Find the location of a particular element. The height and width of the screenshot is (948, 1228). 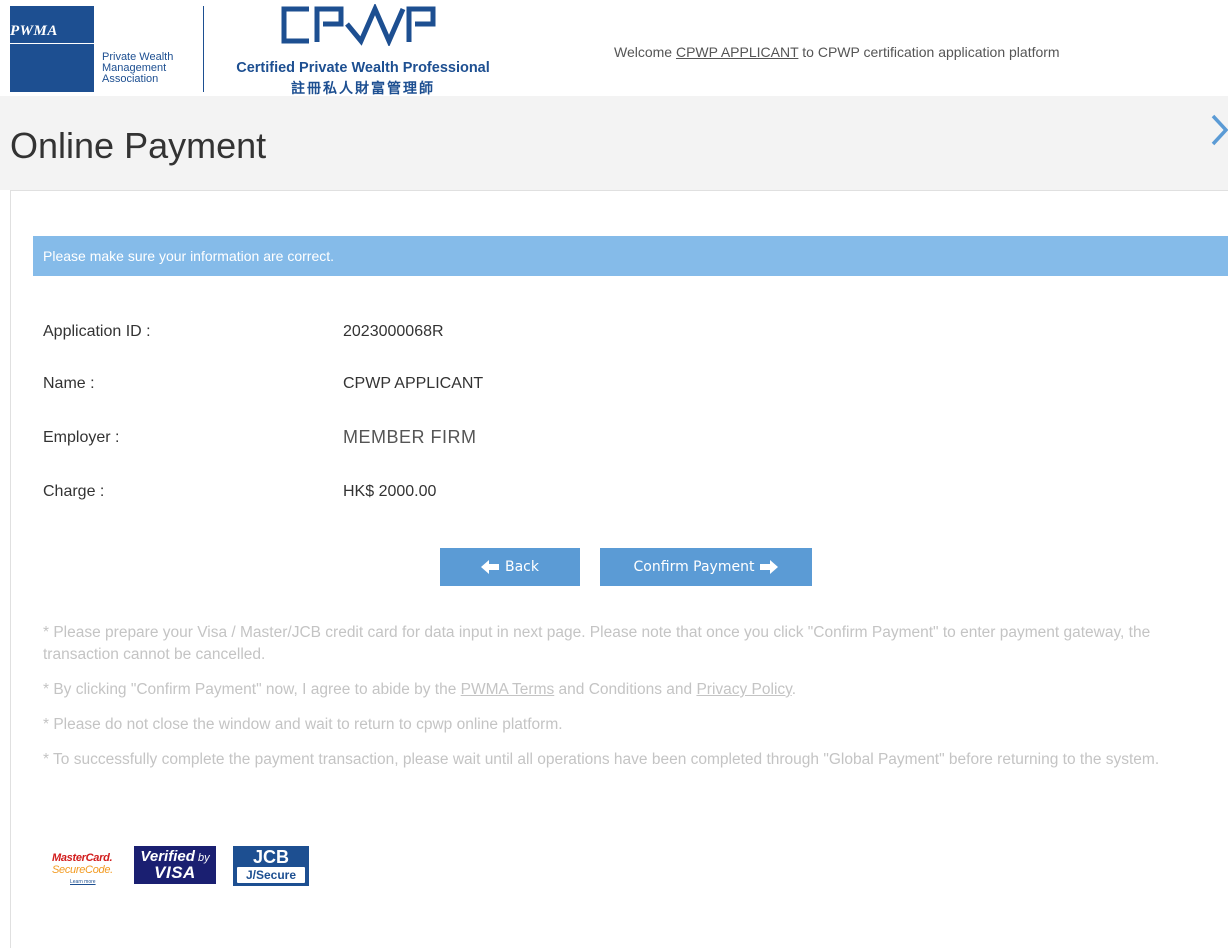

privacy-policy-link: Privacy Policy is located at coordinates (743, 689).